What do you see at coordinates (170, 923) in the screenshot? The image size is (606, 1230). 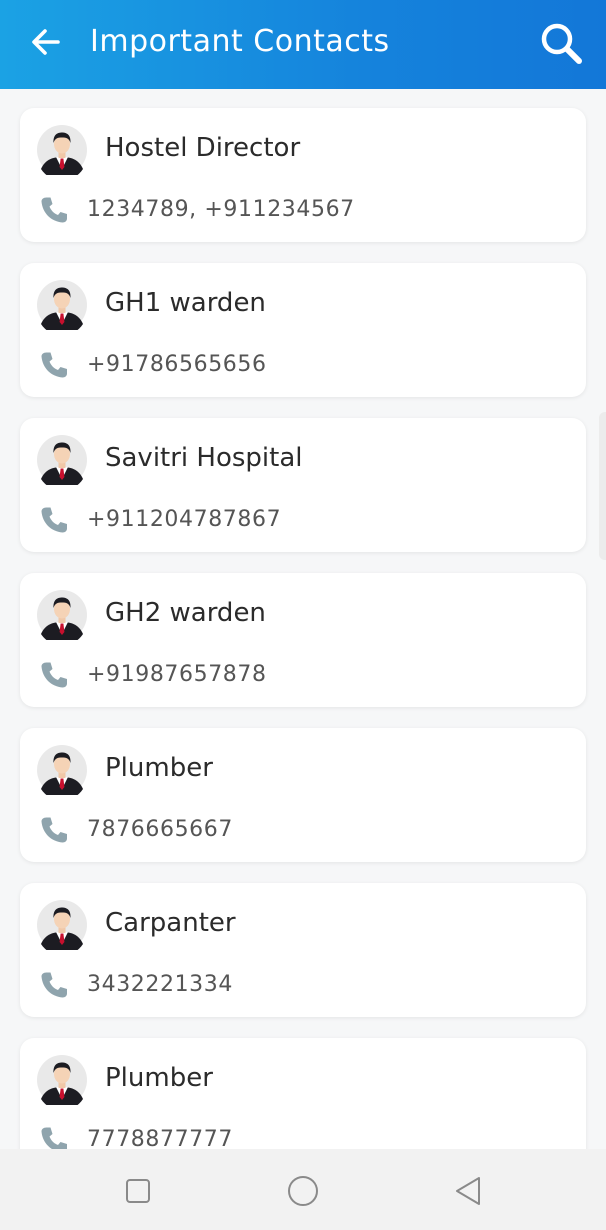 I see `contact-name: Carpanter` at bounding box center [170, 923].